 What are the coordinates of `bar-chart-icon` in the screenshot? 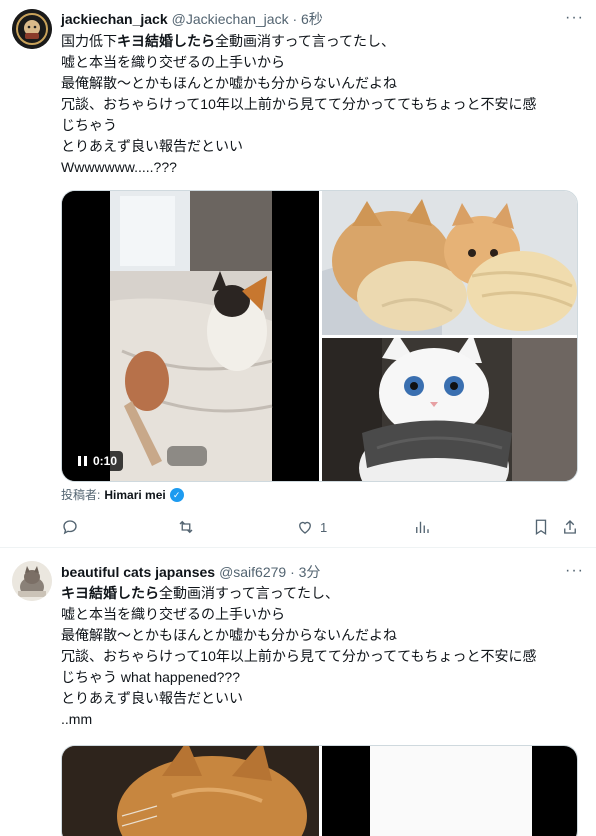 It's located at (422, 527).